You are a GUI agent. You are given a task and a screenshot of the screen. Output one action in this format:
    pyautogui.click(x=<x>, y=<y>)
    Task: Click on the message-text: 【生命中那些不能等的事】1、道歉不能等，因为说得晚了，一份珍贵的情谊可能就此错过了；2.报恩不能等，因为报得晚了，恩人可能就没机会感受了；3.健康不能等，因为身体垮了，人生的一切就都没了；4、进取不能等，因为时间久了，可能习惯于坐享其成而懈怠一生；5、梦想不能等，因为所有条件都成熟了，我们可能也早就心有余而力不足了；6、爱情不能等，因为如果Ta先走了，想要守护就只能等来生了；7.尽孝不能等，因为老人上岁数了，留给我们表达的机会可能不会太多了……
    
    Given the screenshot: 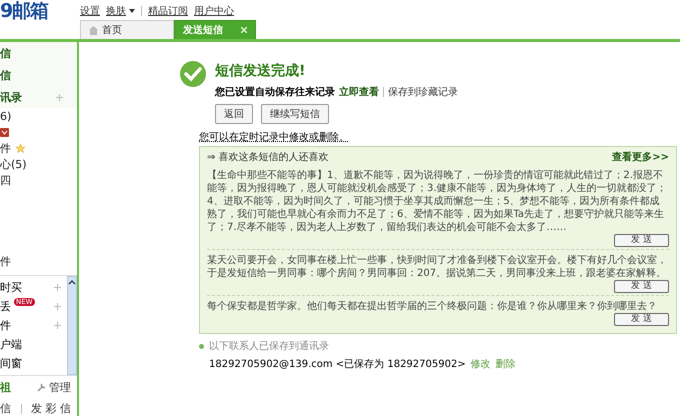 What is the action you would take?
    pyautogui.click(x=437, y=201)
    